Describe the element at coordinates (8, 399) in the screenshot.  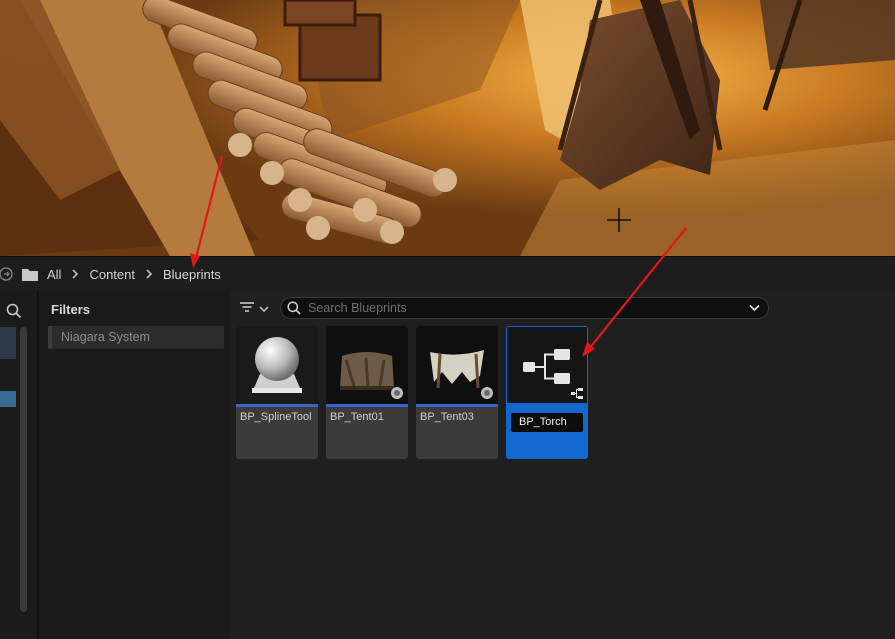
I see `sources-list-item-selected` at that location.